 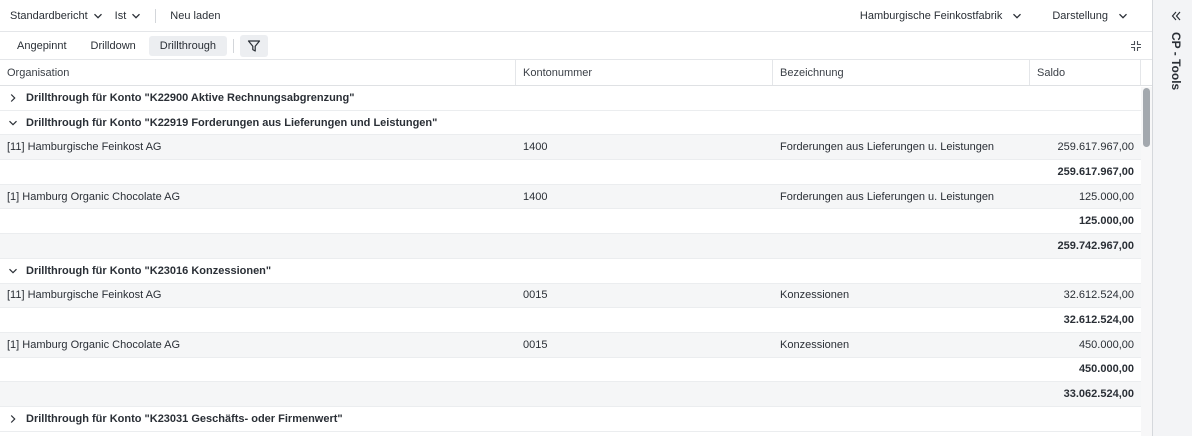 I want to click on filter-icon, so click(x=254, y=45).